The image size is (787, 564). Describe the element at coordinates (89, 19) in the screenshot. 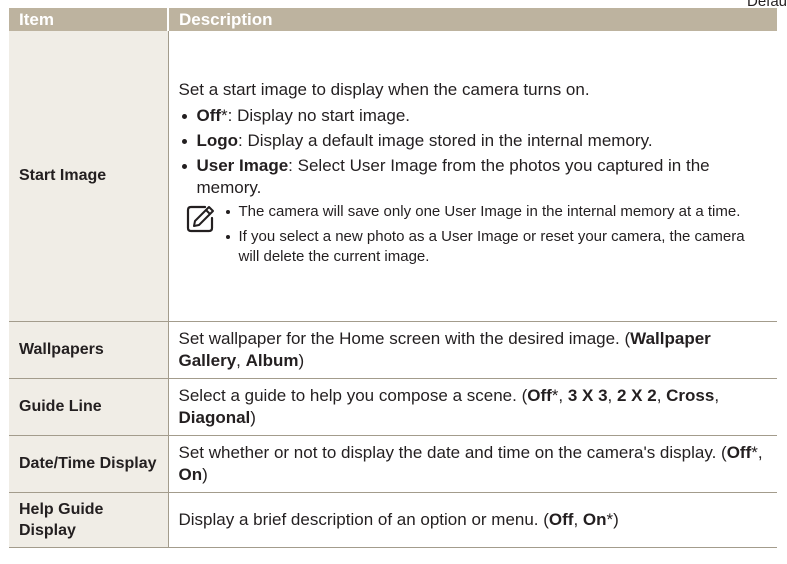

I see `header-item: Item` at that location.